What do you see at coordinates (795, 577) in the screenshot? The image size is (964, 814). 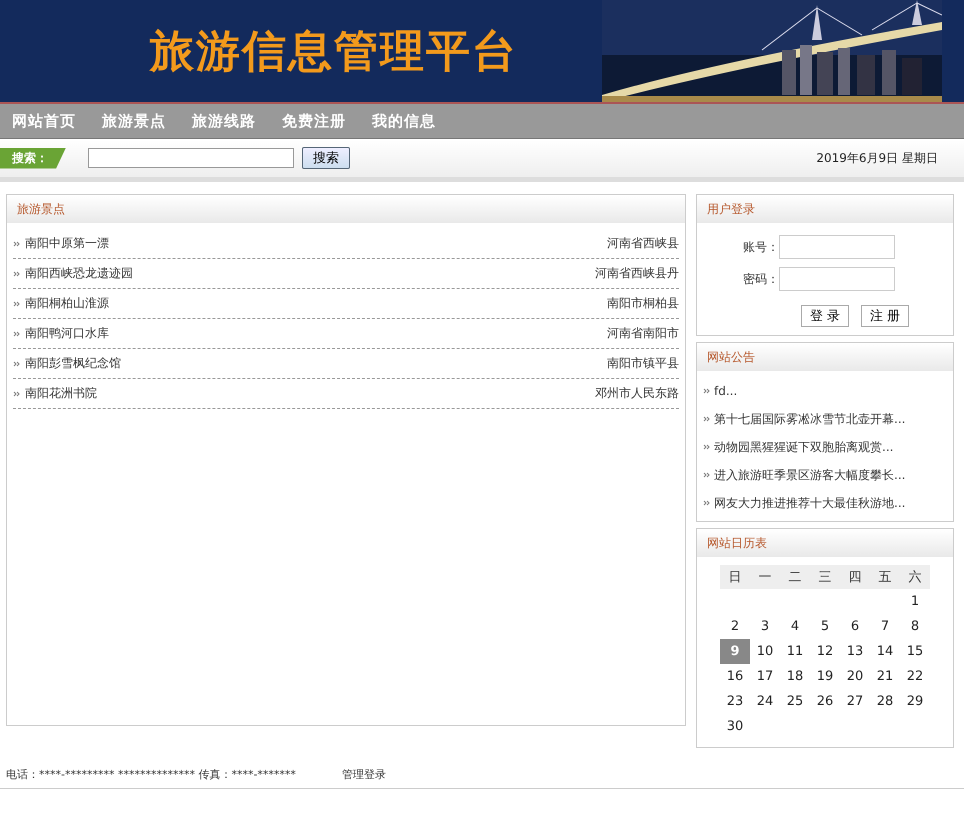 I see `weekday-header: 二` at bounding box center [795, 577].